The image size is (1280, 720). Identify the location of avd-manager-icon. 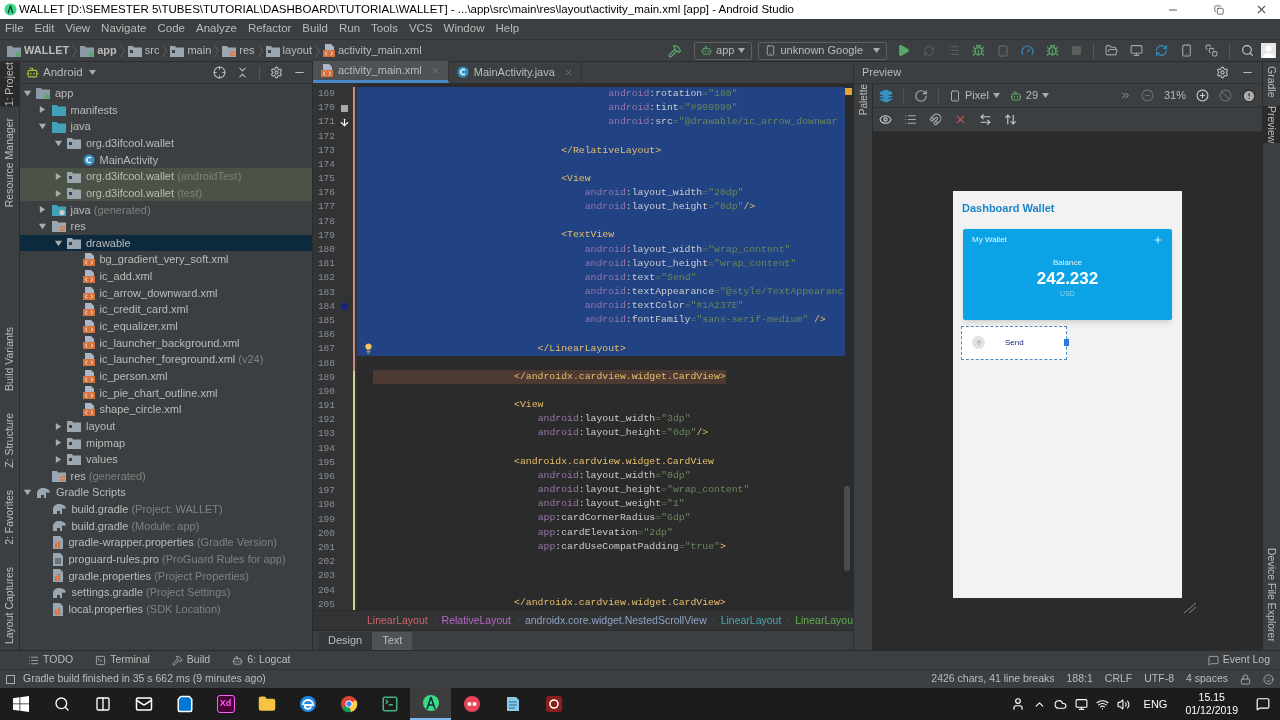
(1136, 50).